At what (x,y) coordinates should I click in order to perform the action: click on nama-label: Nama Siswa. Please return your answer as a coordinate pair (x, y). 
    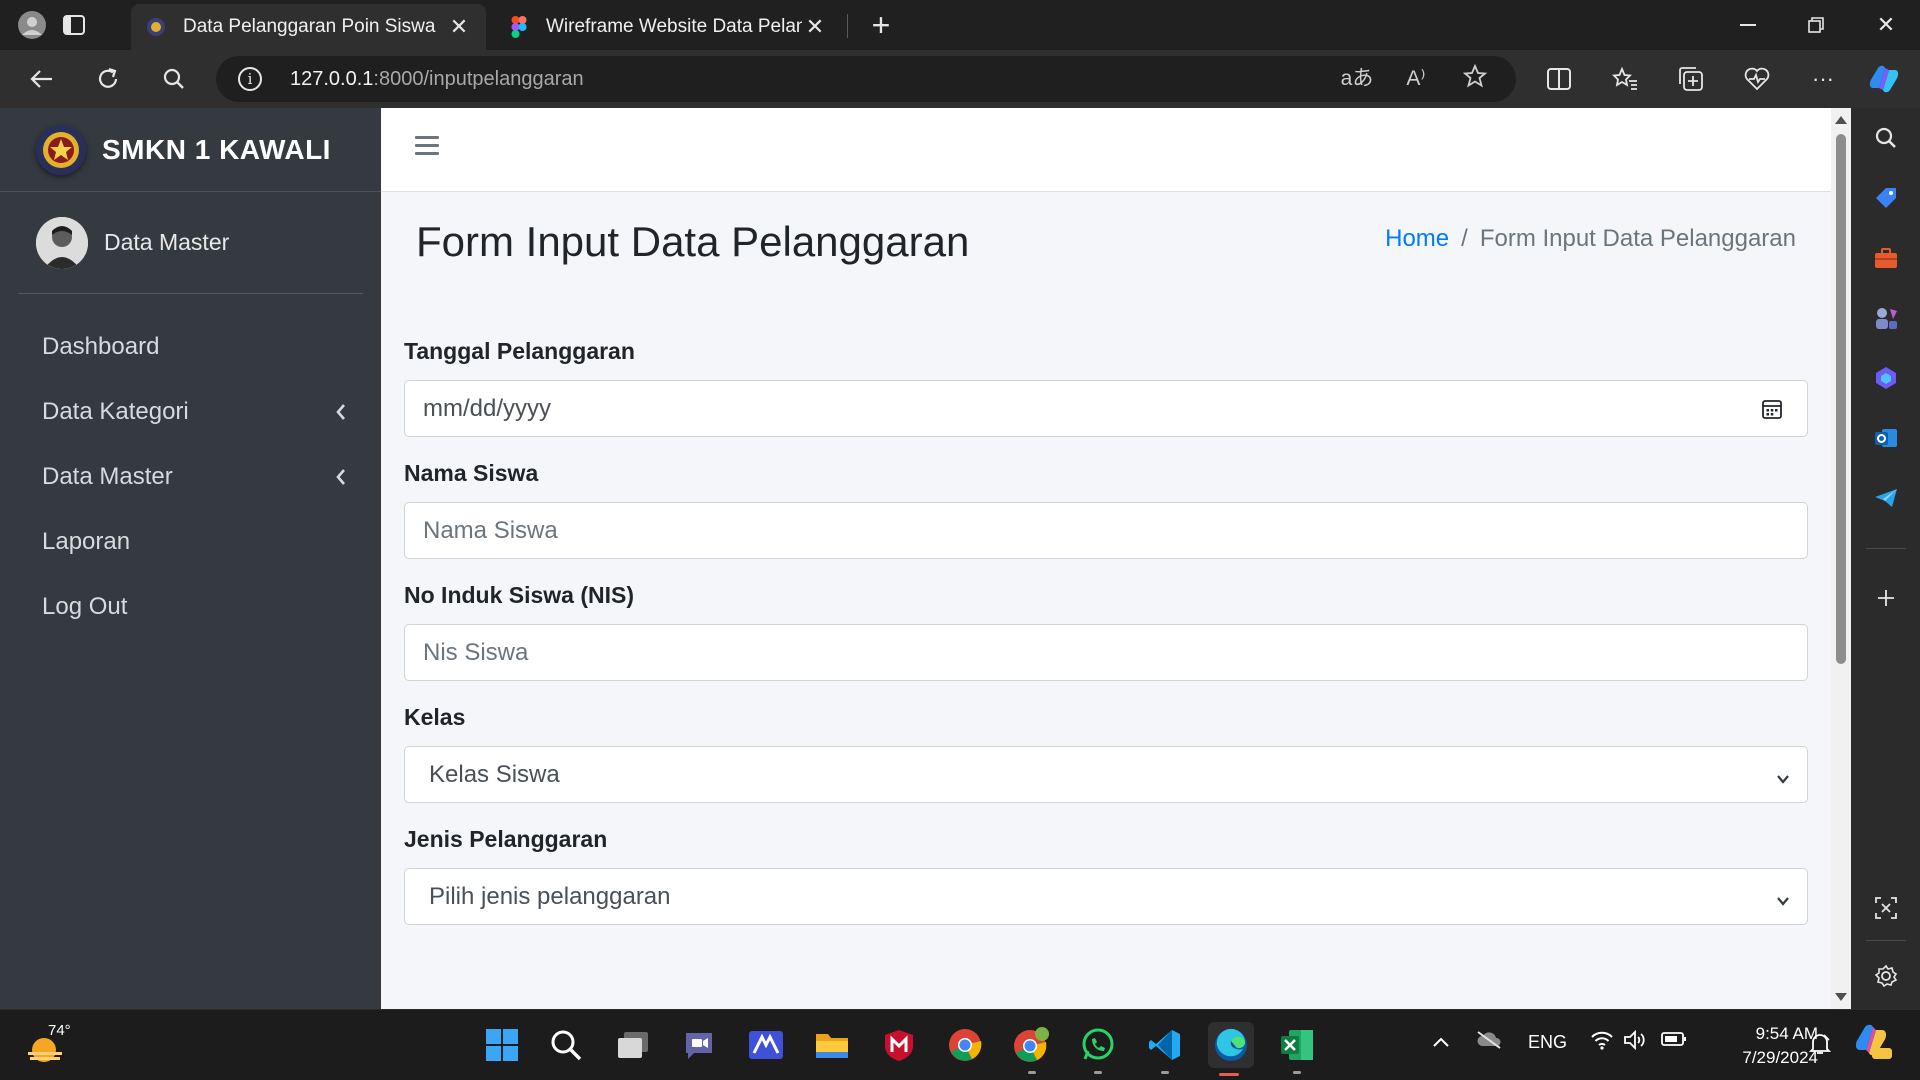
    Looking at the image, I should click on (471, 473).